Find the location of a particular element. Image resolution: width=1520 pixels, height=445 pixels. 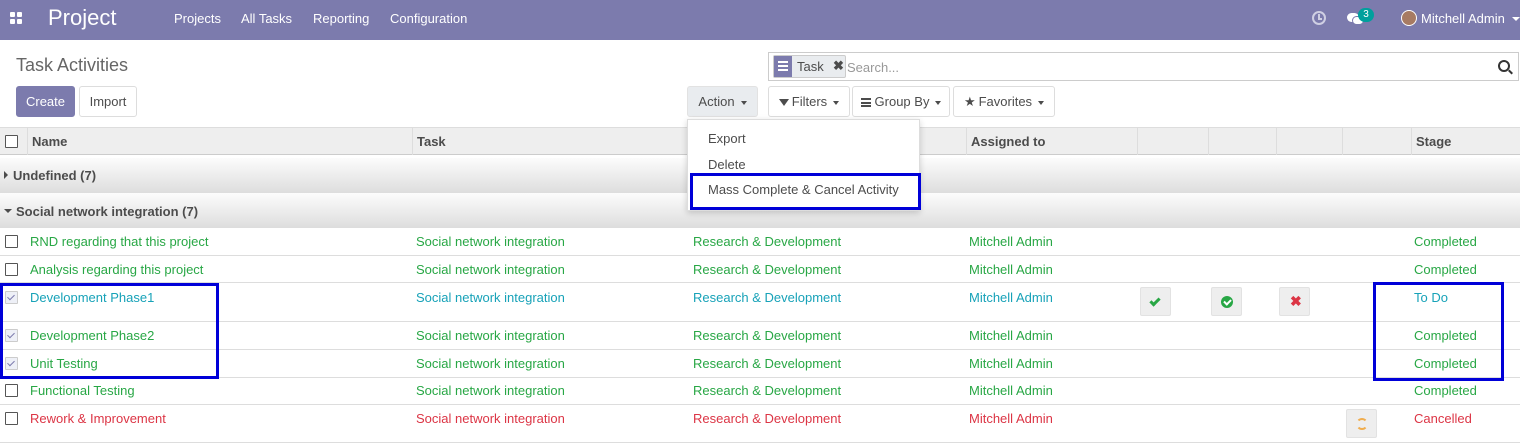

import-button: Import is located at coordinates (108, 101).